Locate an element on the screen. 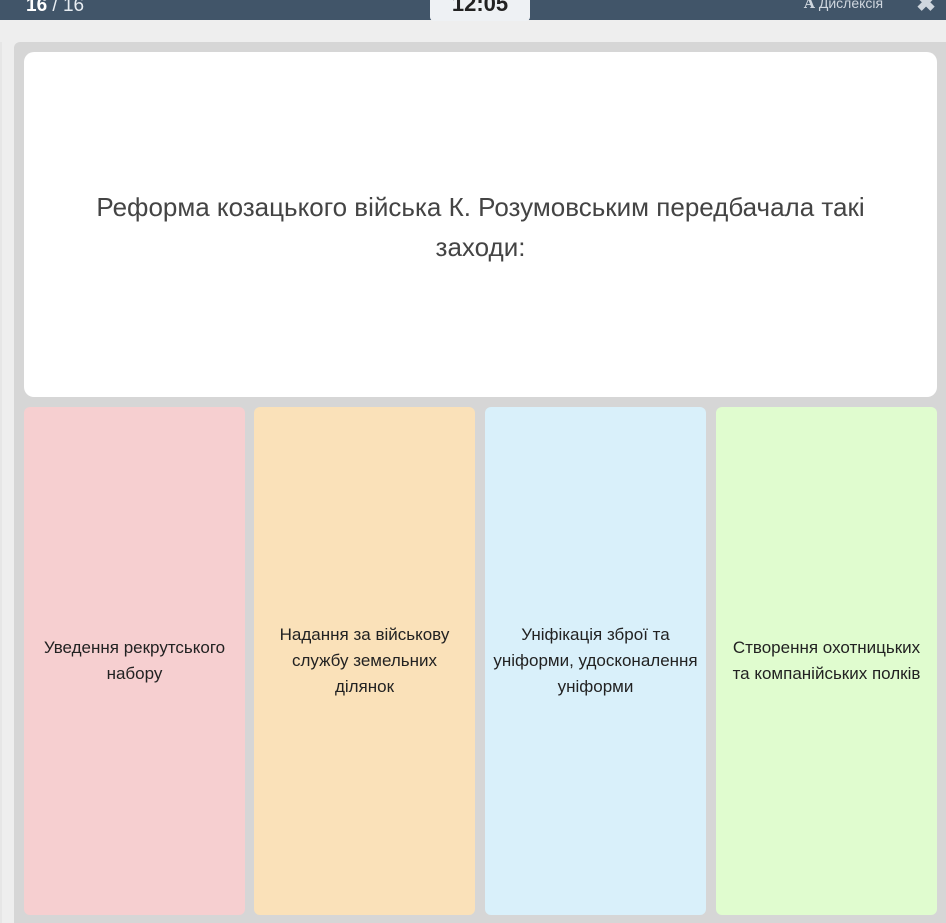 The width and height of the screenshot is (946, 923). question-current: 16 is located at coordinates (37, 8).